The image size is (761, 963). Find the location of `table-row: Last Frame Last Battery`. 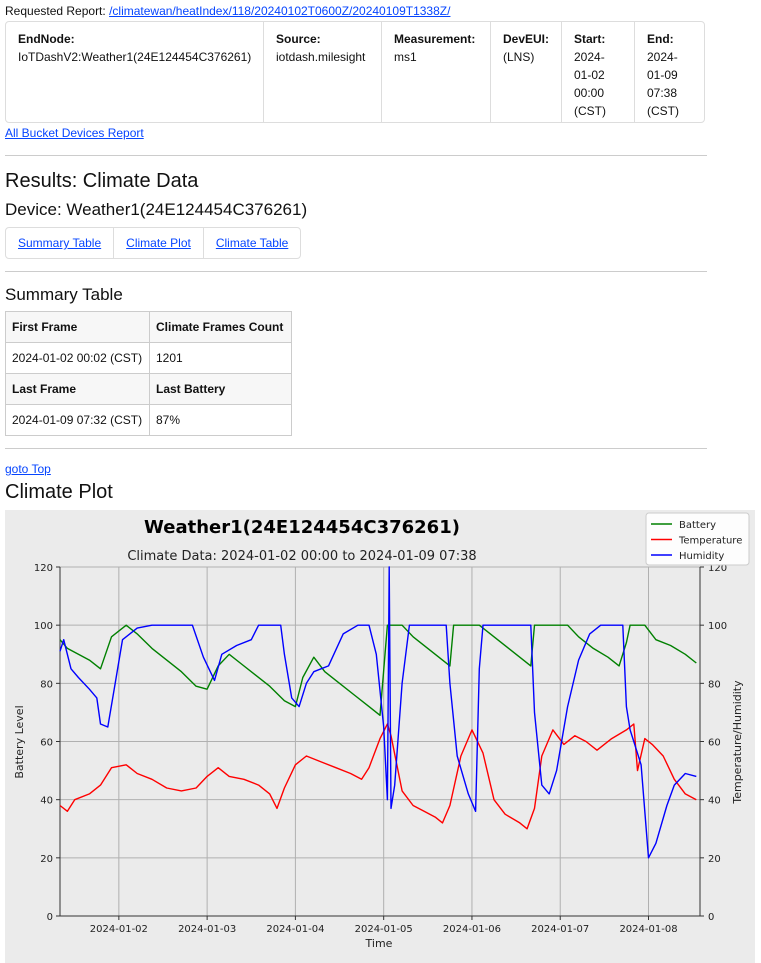

table-row: Last Frame Last Battery is located at coordinates (148, 389).